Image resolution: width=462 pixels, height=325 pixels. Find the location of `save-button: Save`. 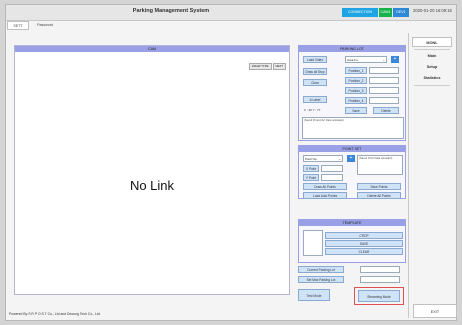

save-button: Save is located at coordinates (356, 110).